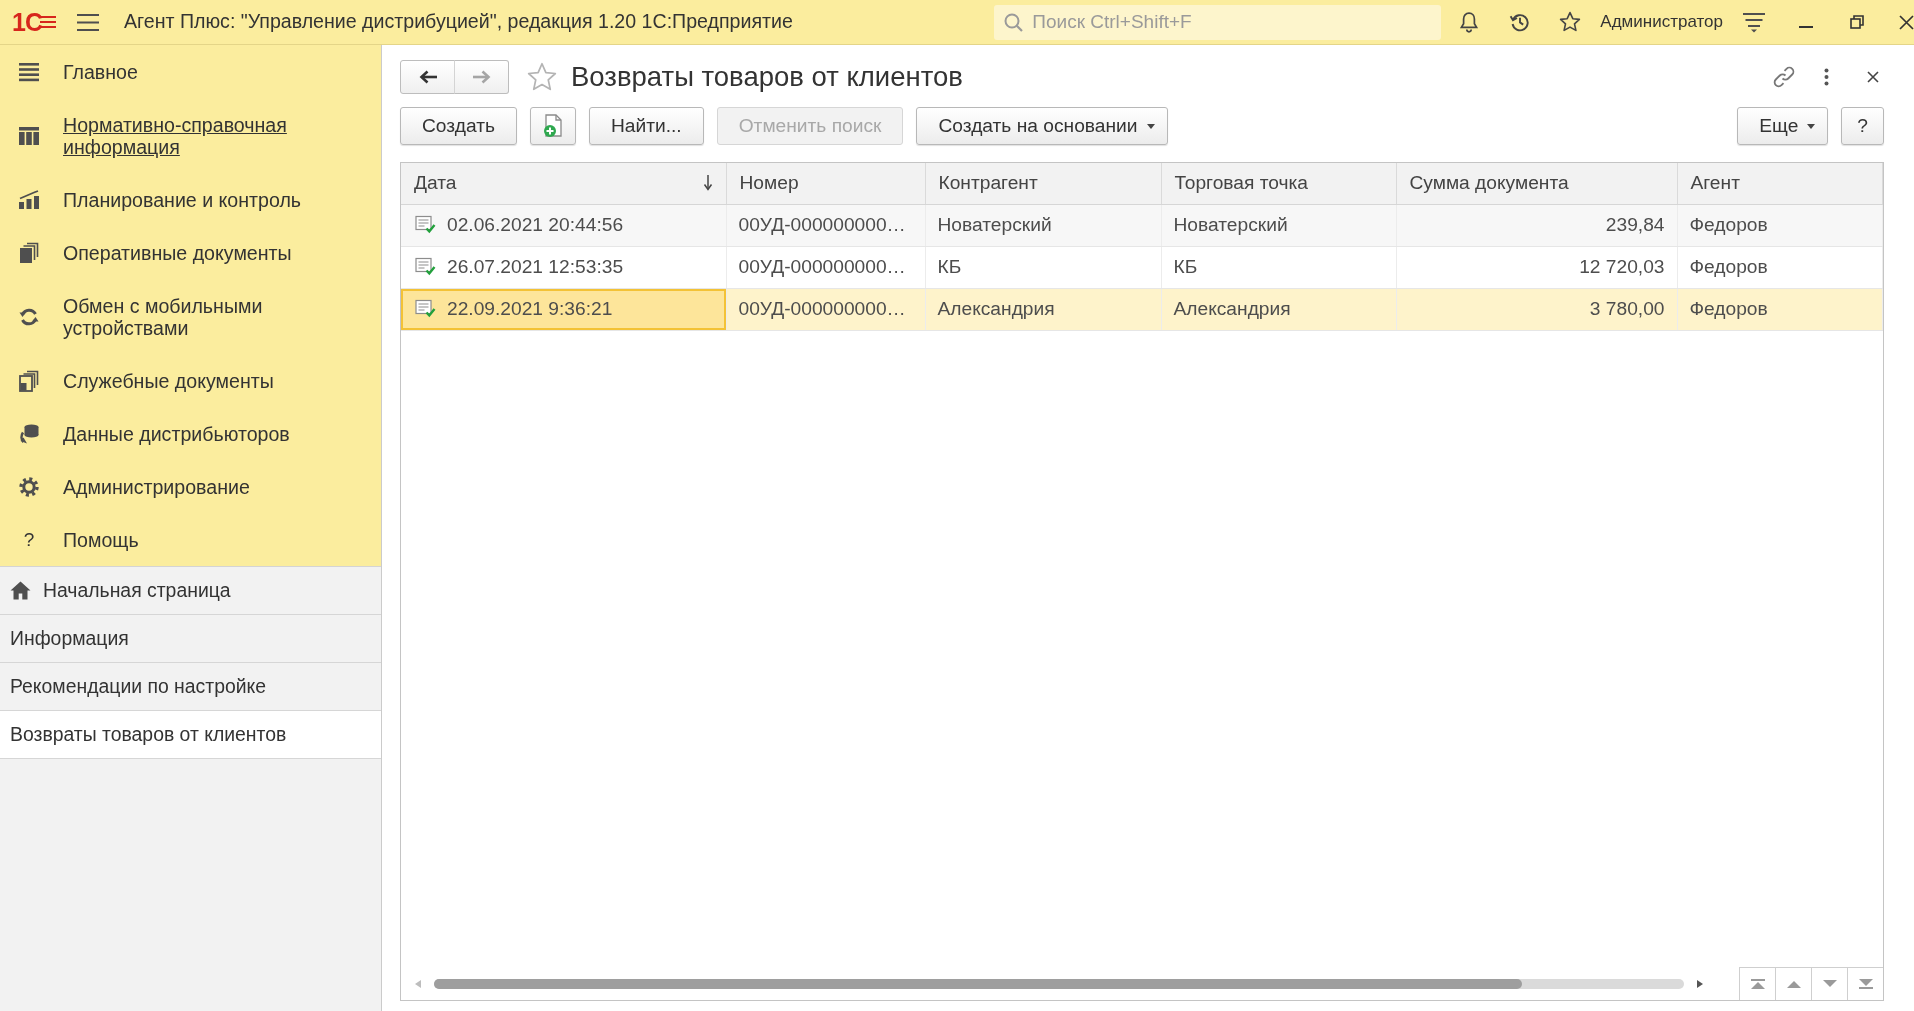  Describe the element at coordinates (1536, 225) in the screenshot. I see `table-cell: 239,84` at that location.